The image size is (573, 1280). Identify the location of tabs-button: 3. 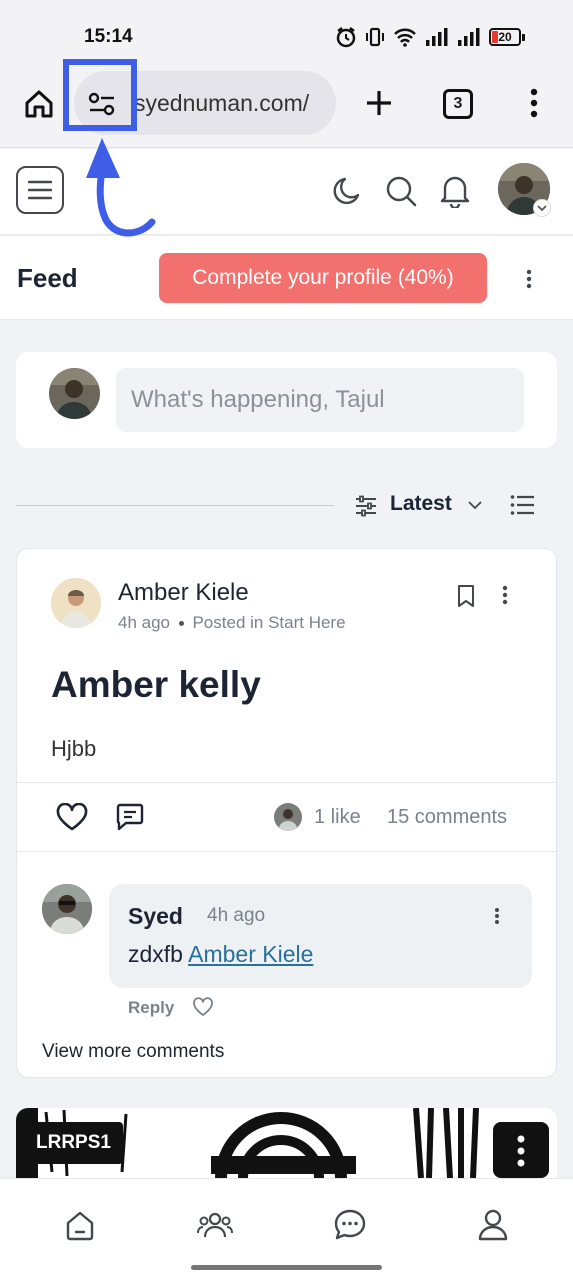
(458, 104).